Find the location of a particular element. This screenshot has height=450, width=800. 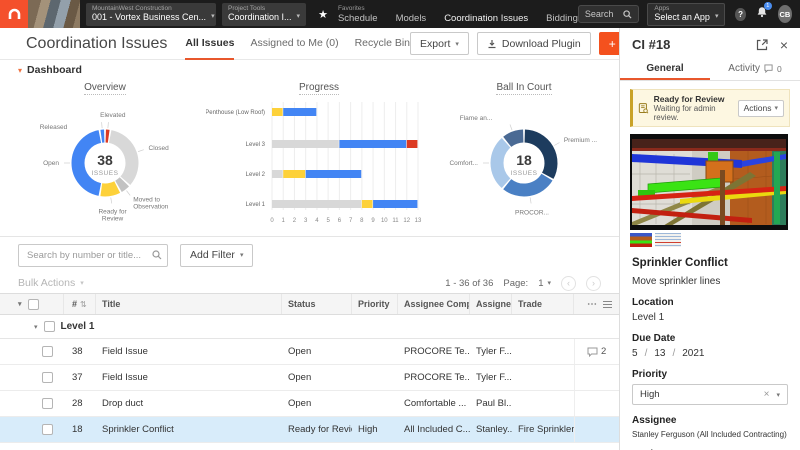

tools-selector-label: Project Tools is located at coordinates (247, 8).